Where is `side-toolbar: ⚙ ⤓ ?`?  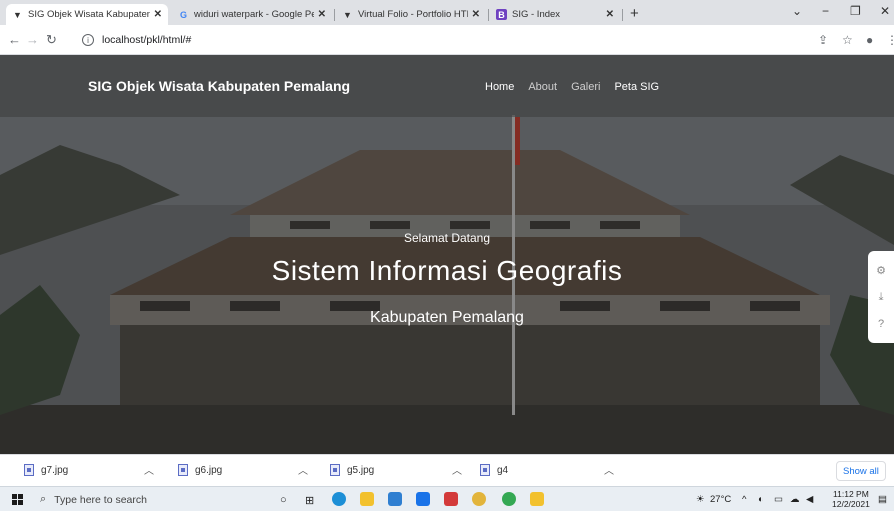 side-toolbar: ⚙ ⤓ ? is located at coordinates (881, 297).